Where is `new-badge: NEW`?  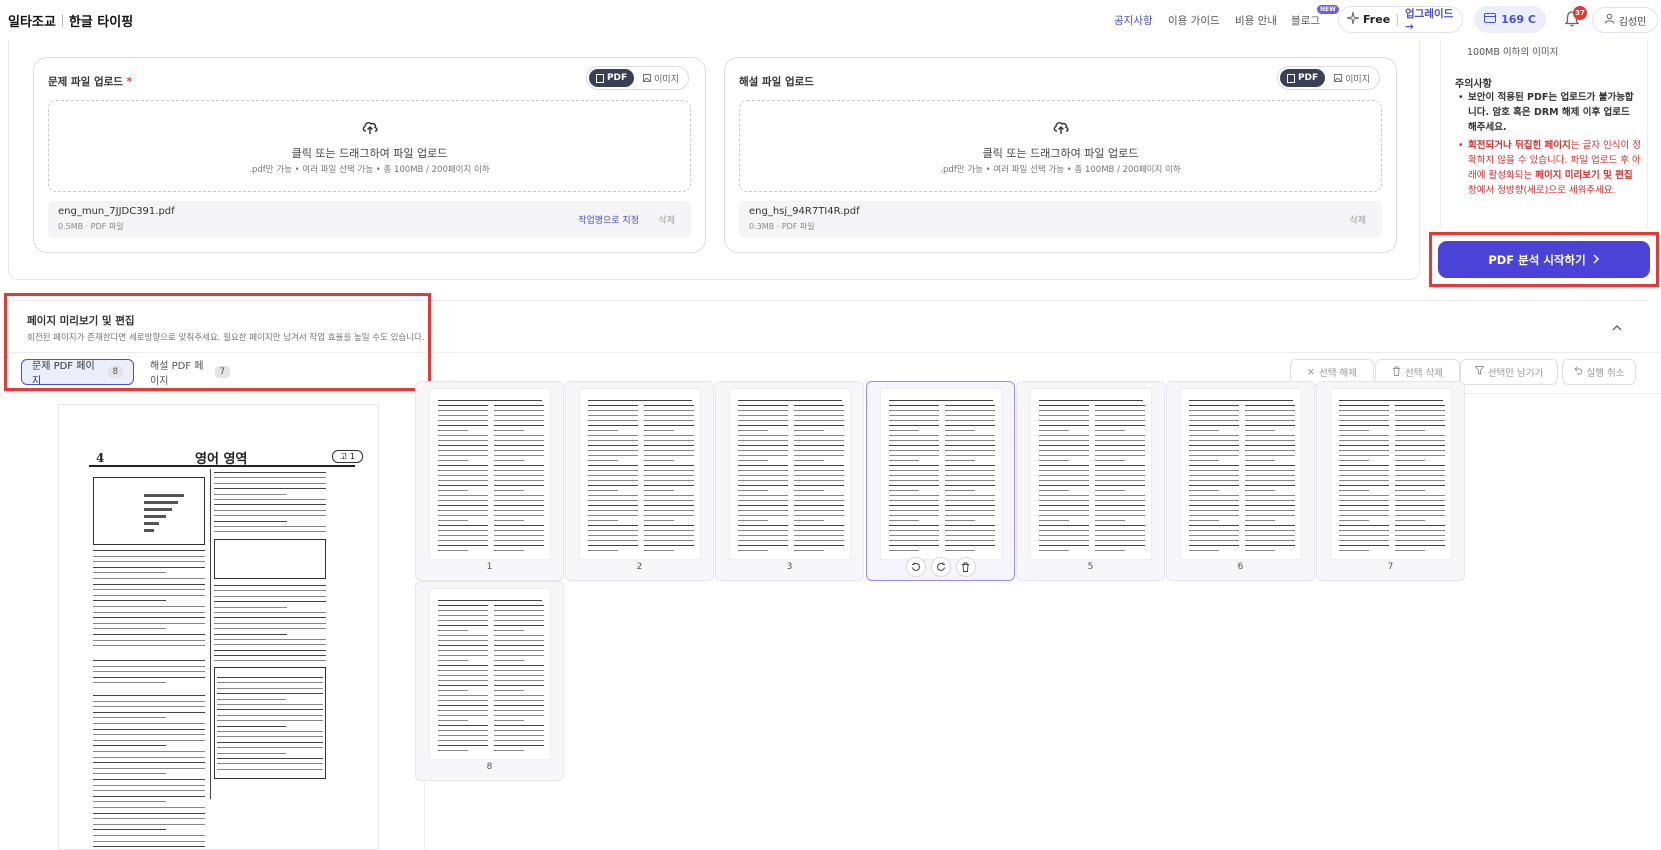
new-badge: NEW is located at coordinates (1328, 9).